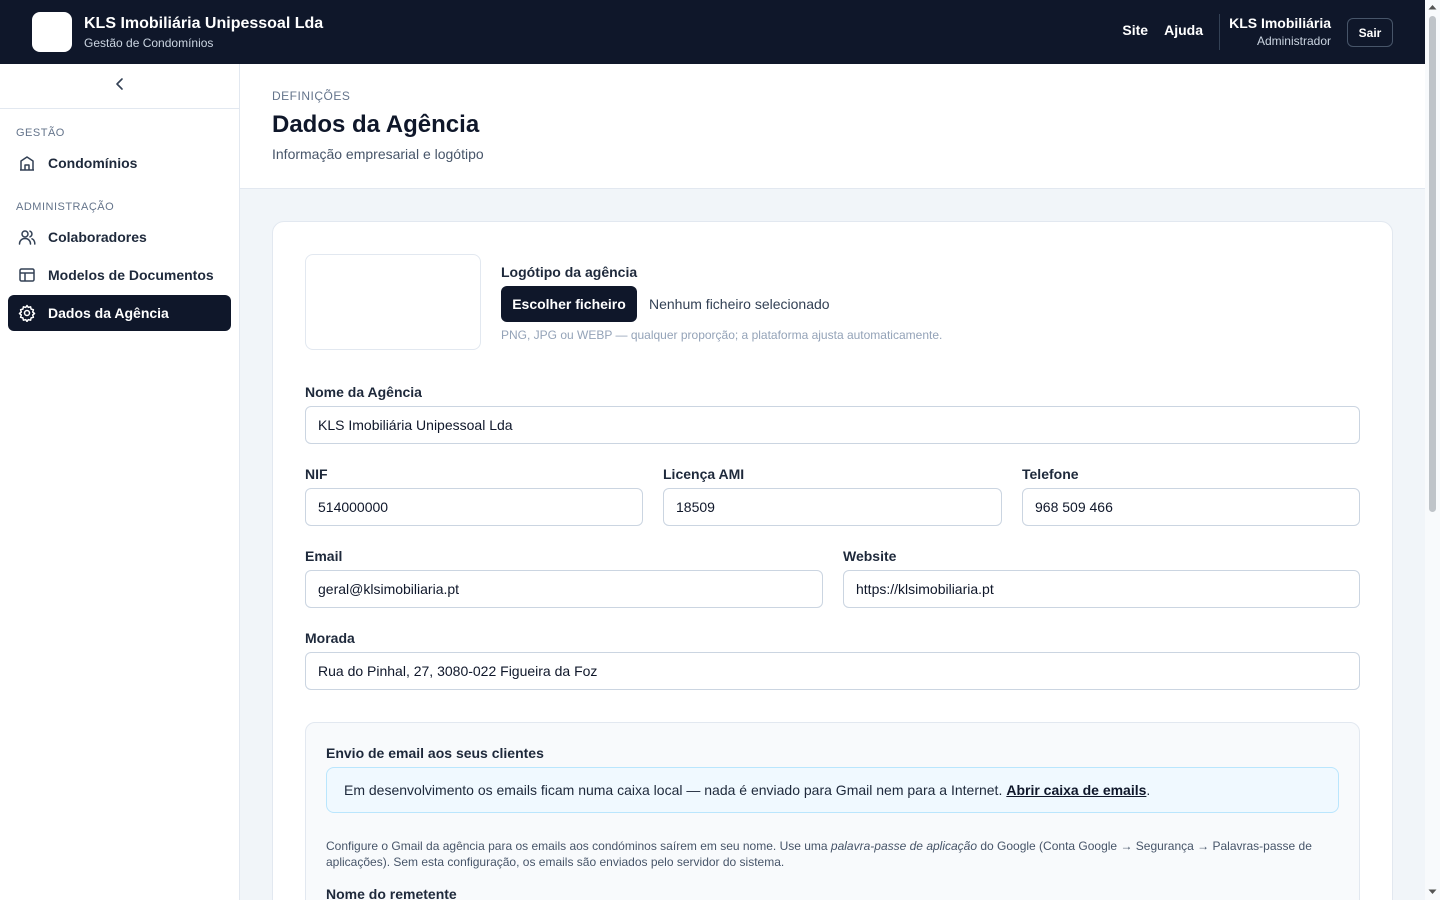  Describe the element at coordinates (149, 43) in the screenshot. I see `app-subtitle: Gestão de Condomínios` at that location.